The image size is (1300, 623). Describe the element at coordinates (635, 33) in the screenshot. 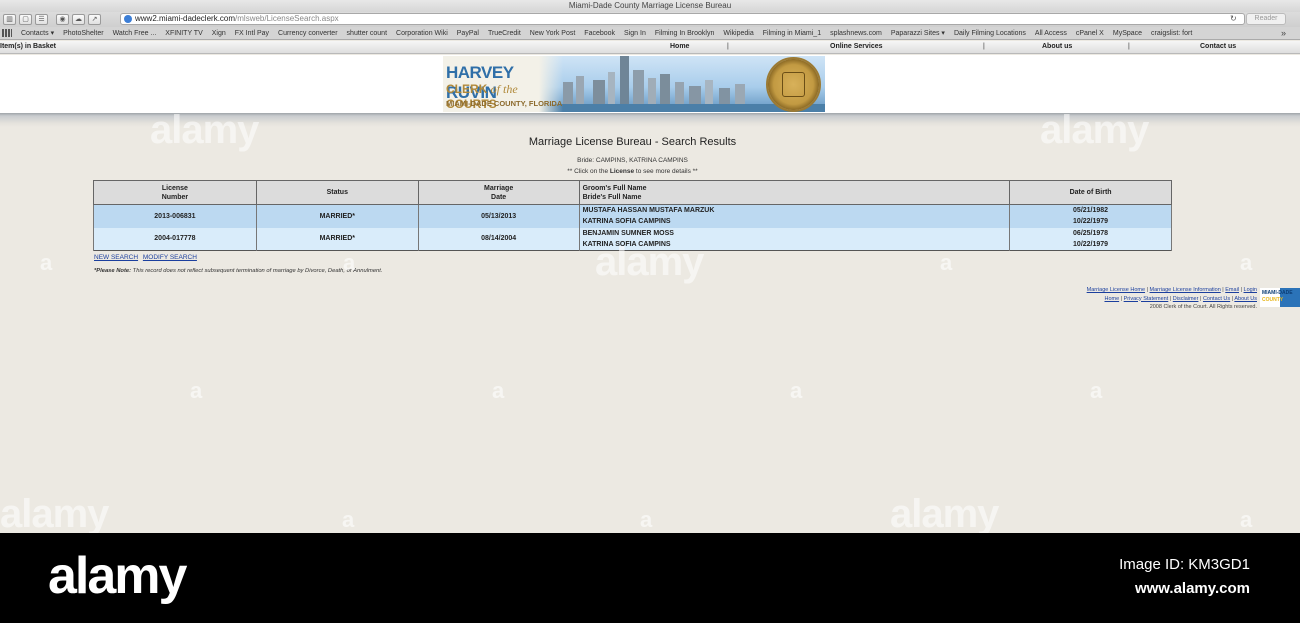

I see `bookmark-item: Sign In` at that location.